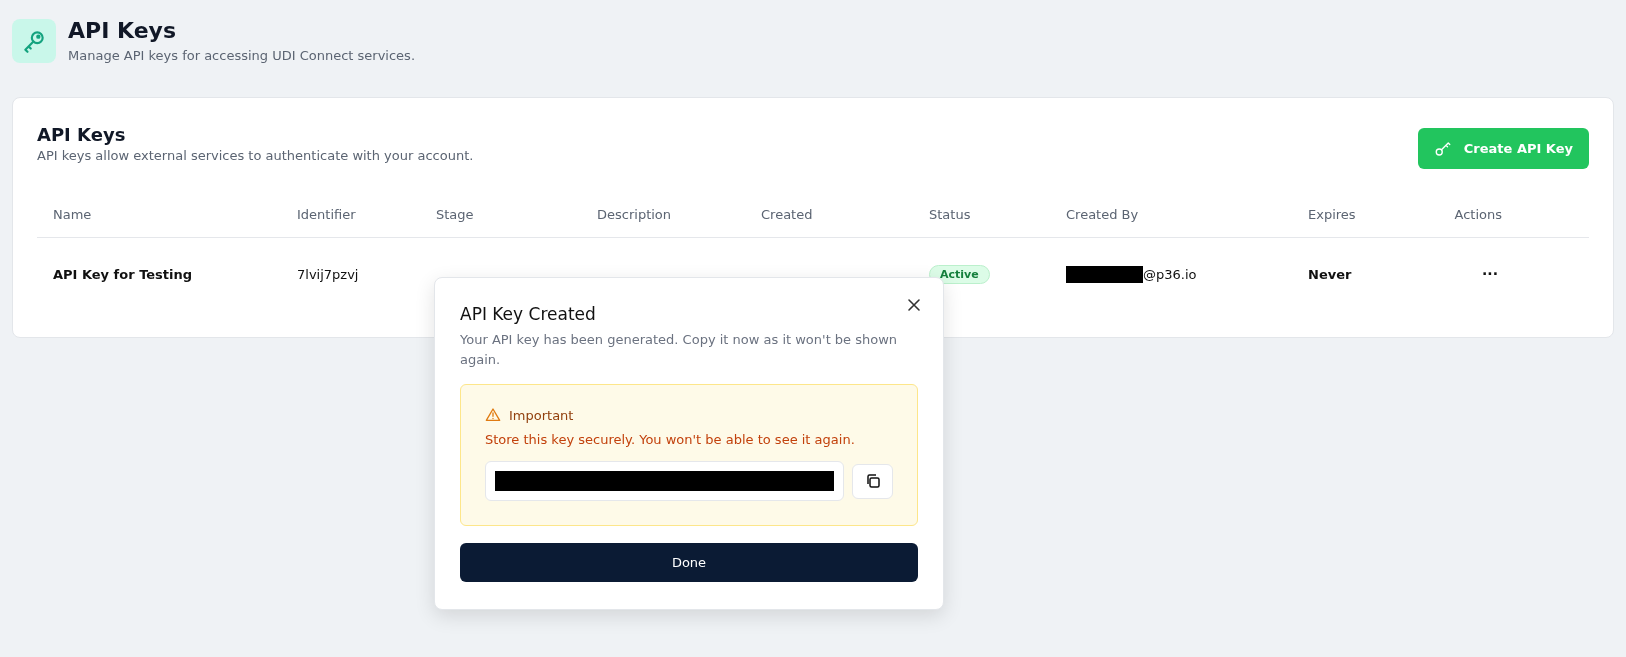 Image resolution: width=1626 pixels, height=657 pixels. Describe the element at coordinates (1332, 214) in the screenshot. I see `column-header: Expires` at that location.